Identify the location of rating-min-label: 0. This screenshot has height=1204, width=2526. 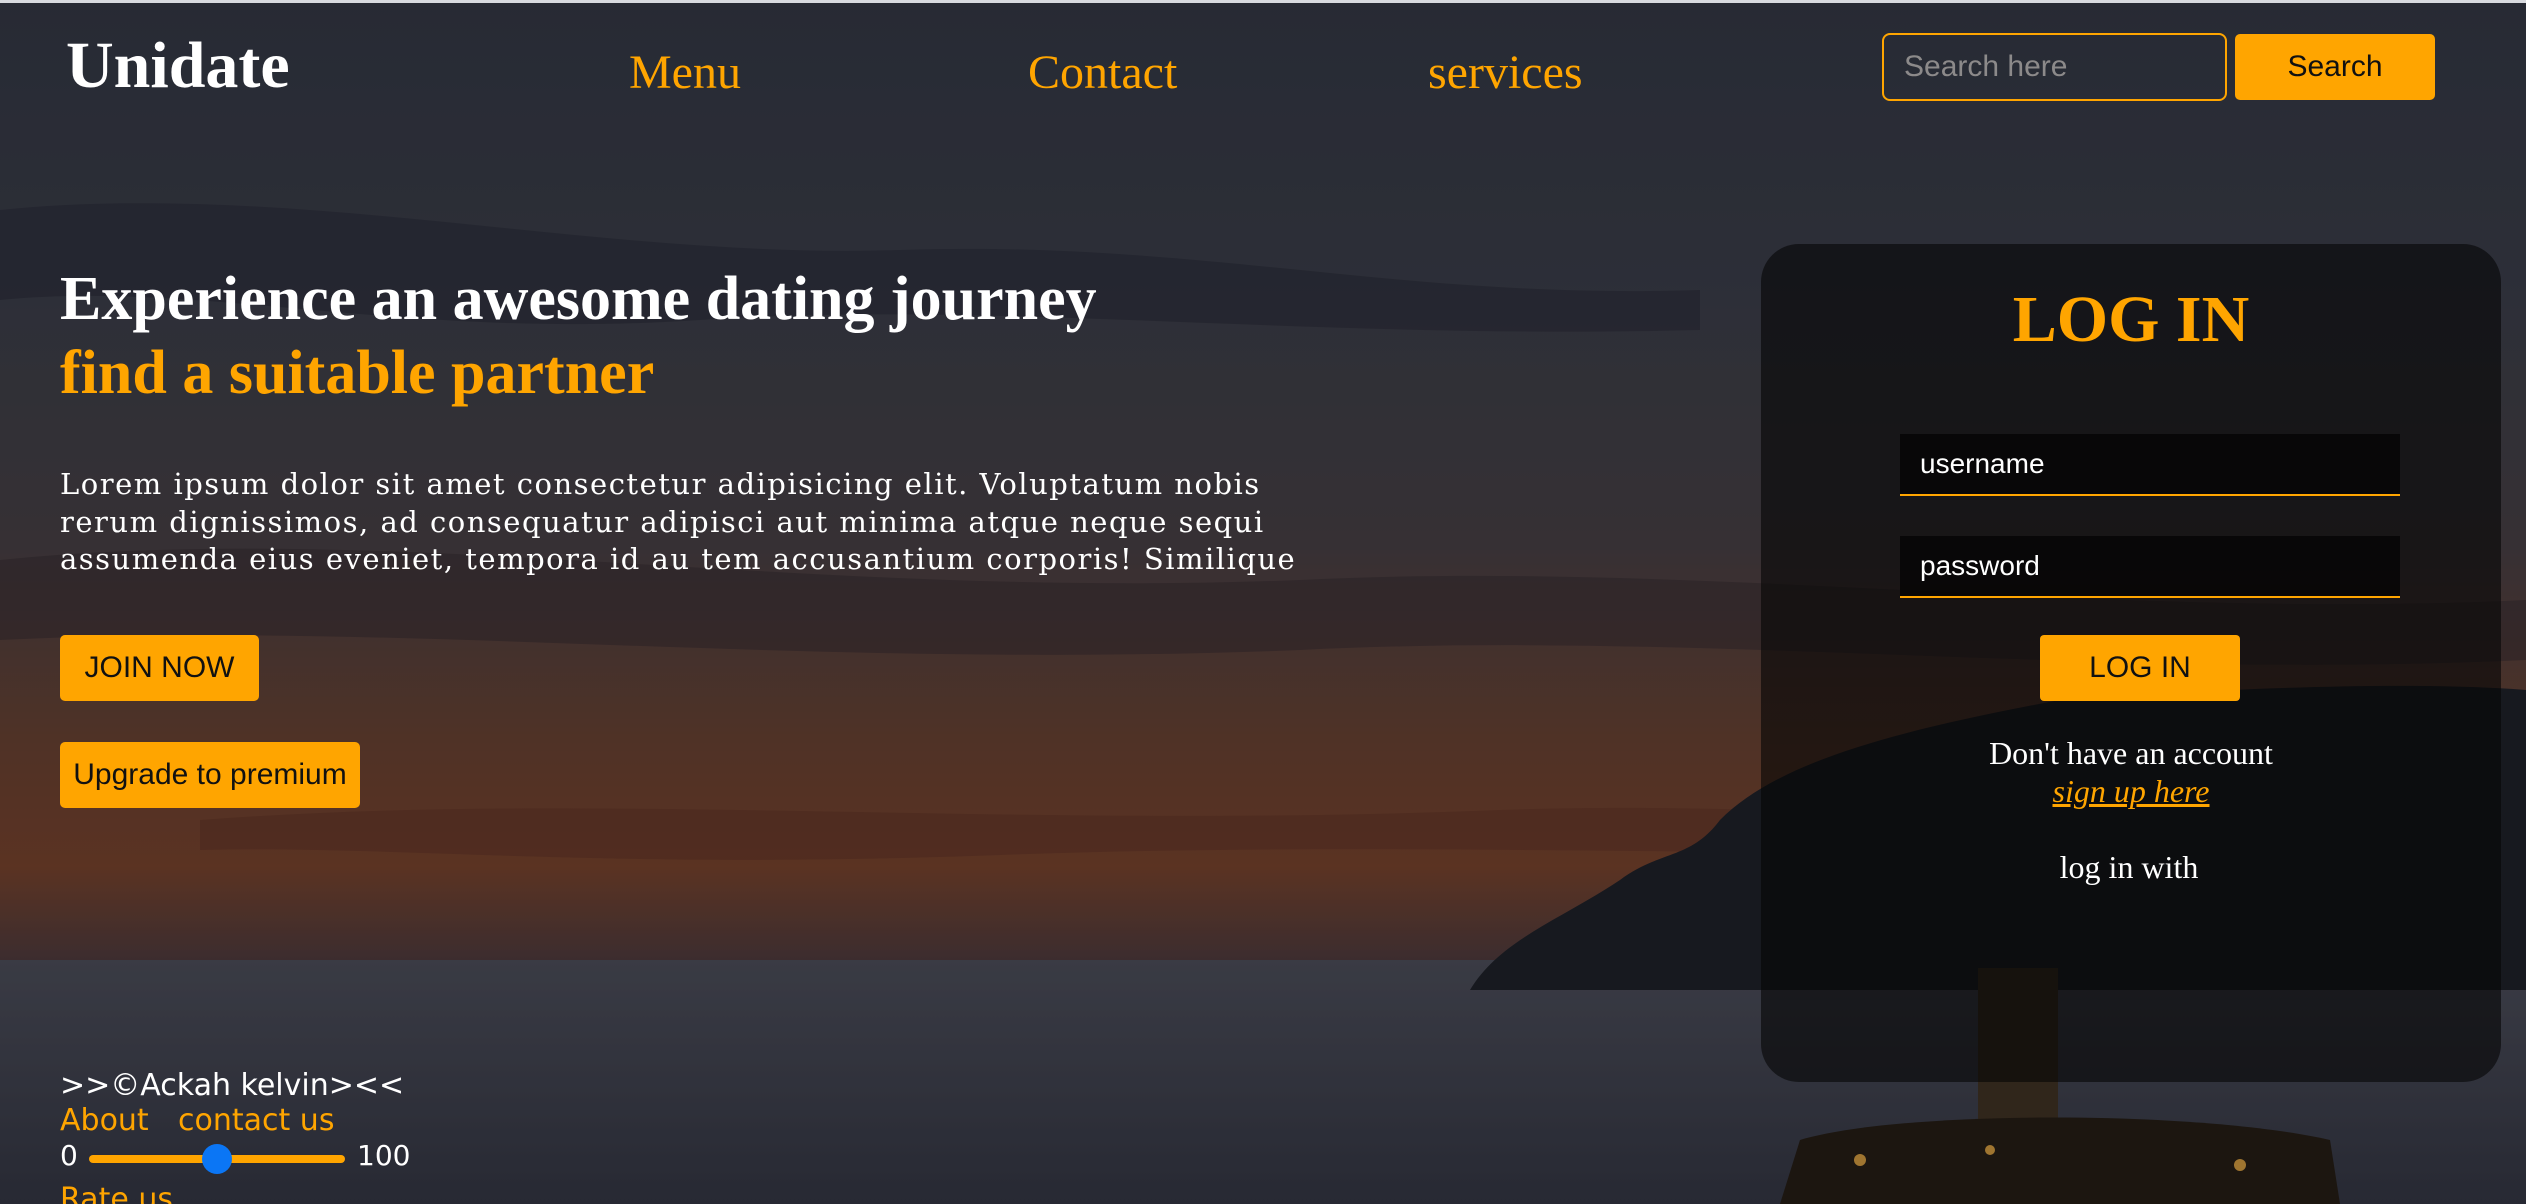
(69, 1155).